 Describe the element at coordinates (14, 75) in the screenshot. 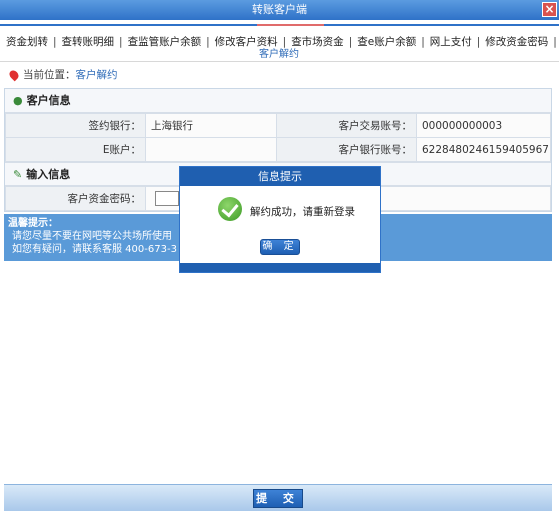

I see `location-pin-icon` at that location.